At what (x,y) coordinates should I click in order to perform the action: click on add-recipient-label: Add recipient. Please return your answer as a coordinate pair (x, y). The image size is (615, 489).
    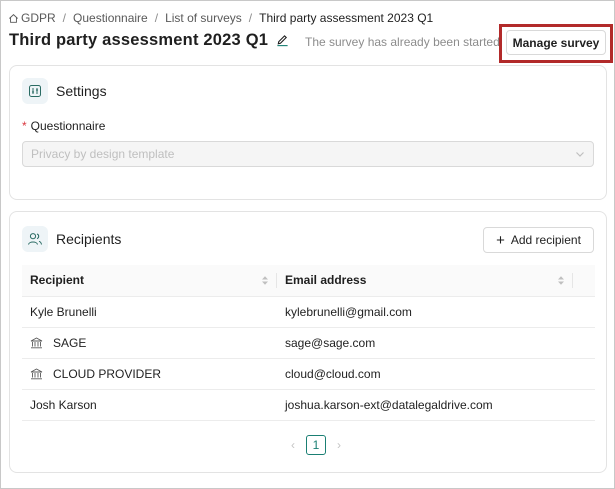
    Looking at the image, I should click on (545, 240).